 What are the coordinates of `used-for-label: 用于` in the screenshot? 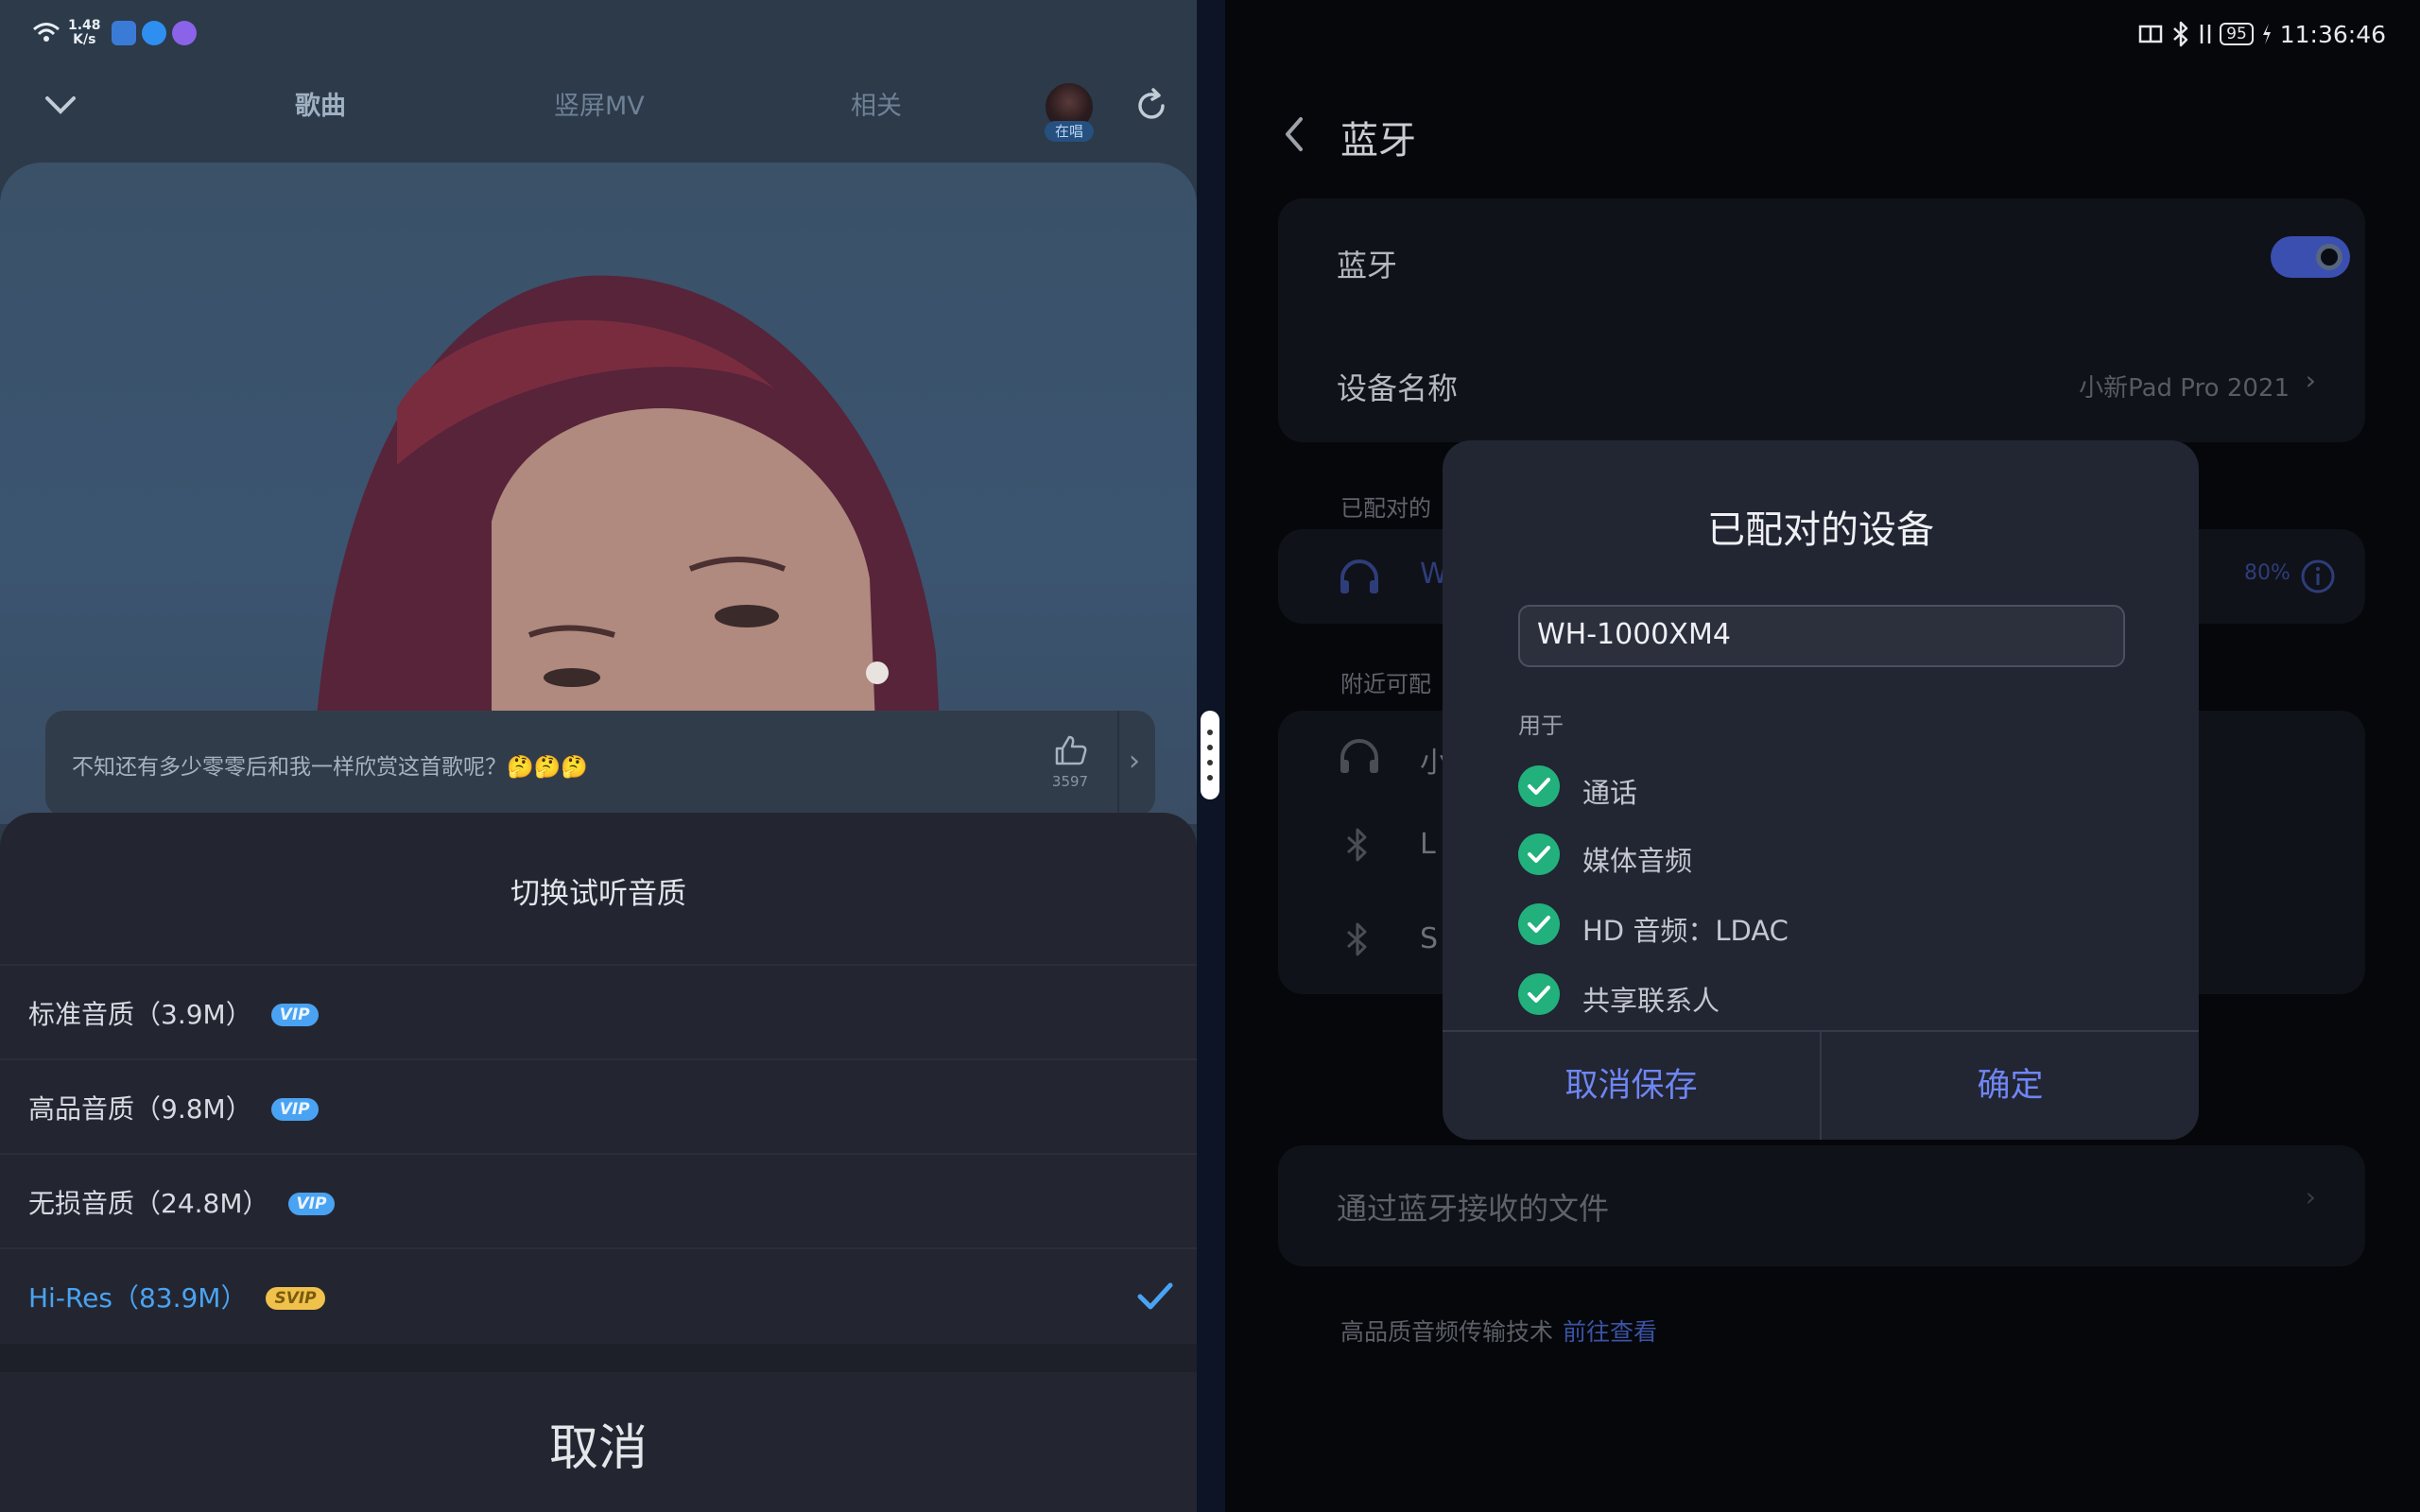 It's located at (1541, 726).